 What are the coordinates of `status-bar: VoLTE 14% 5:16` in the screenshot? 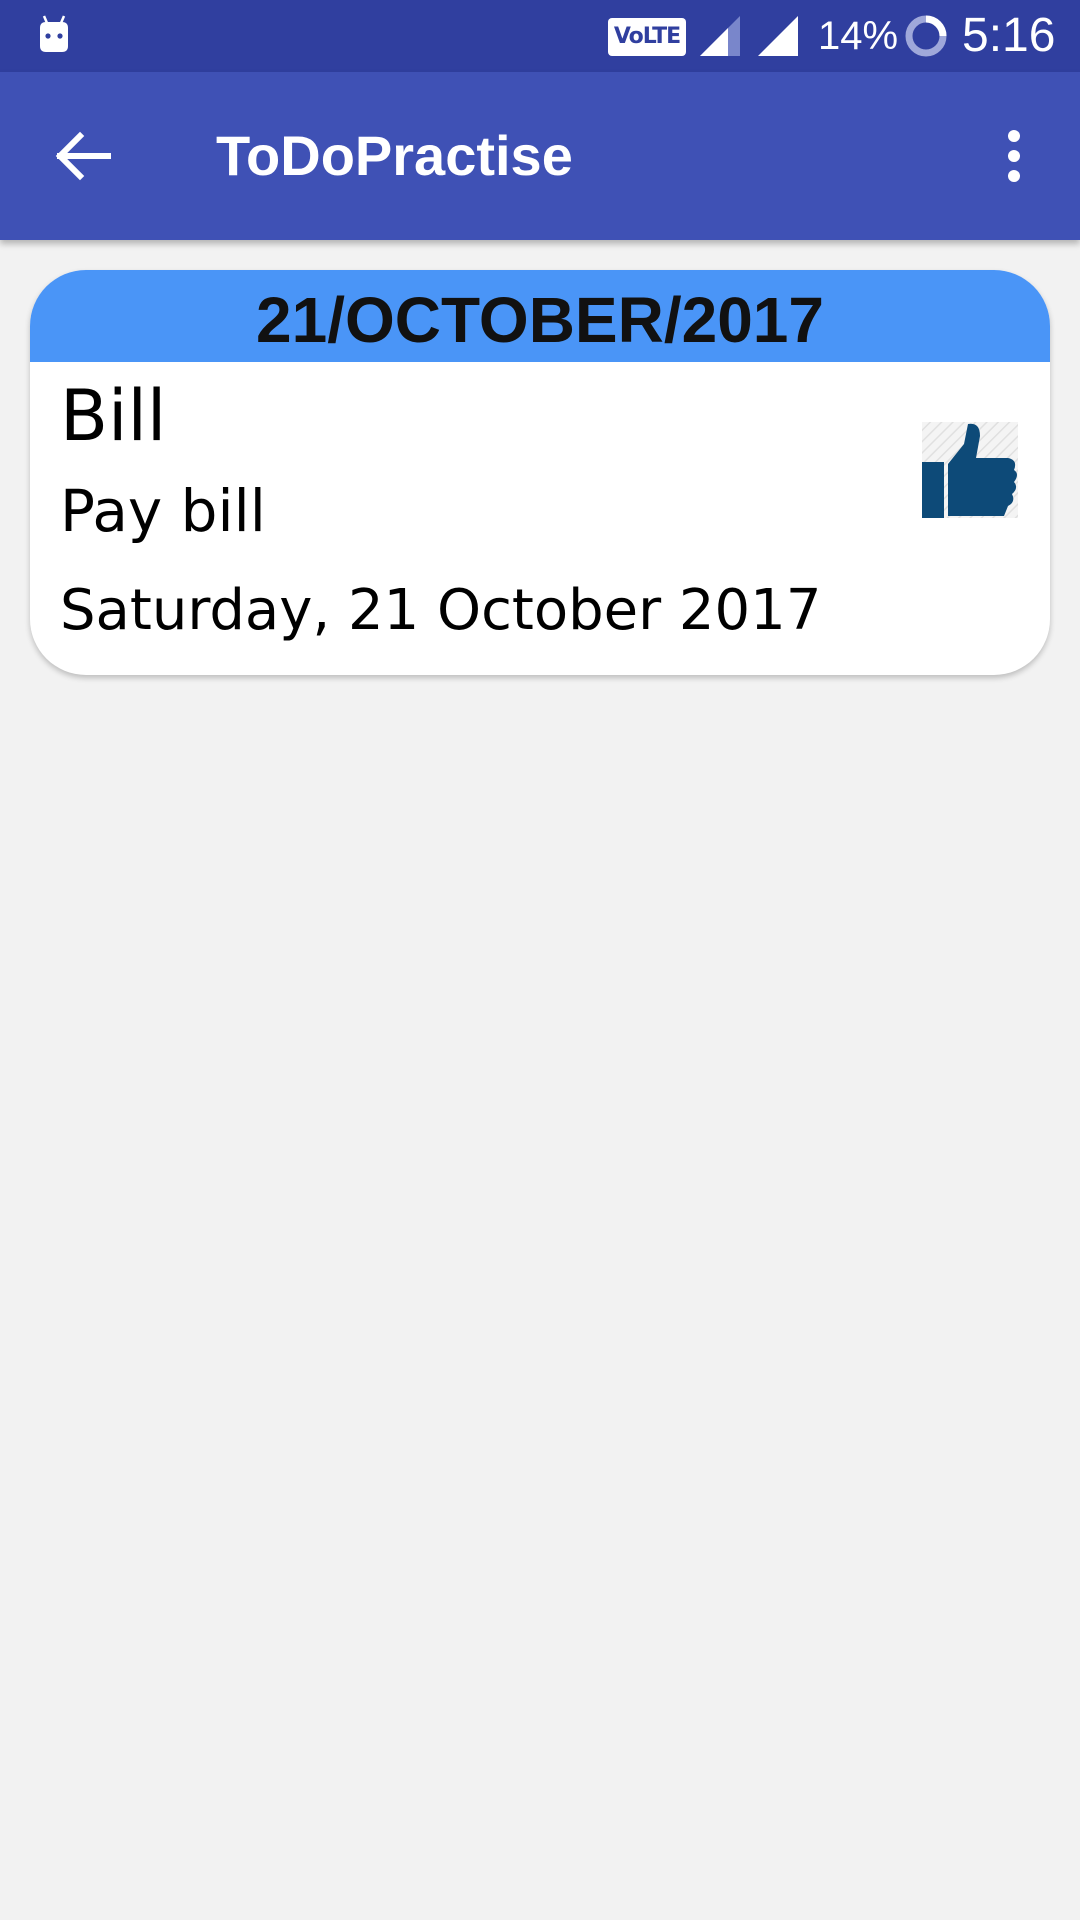 It's located at (540, 36).